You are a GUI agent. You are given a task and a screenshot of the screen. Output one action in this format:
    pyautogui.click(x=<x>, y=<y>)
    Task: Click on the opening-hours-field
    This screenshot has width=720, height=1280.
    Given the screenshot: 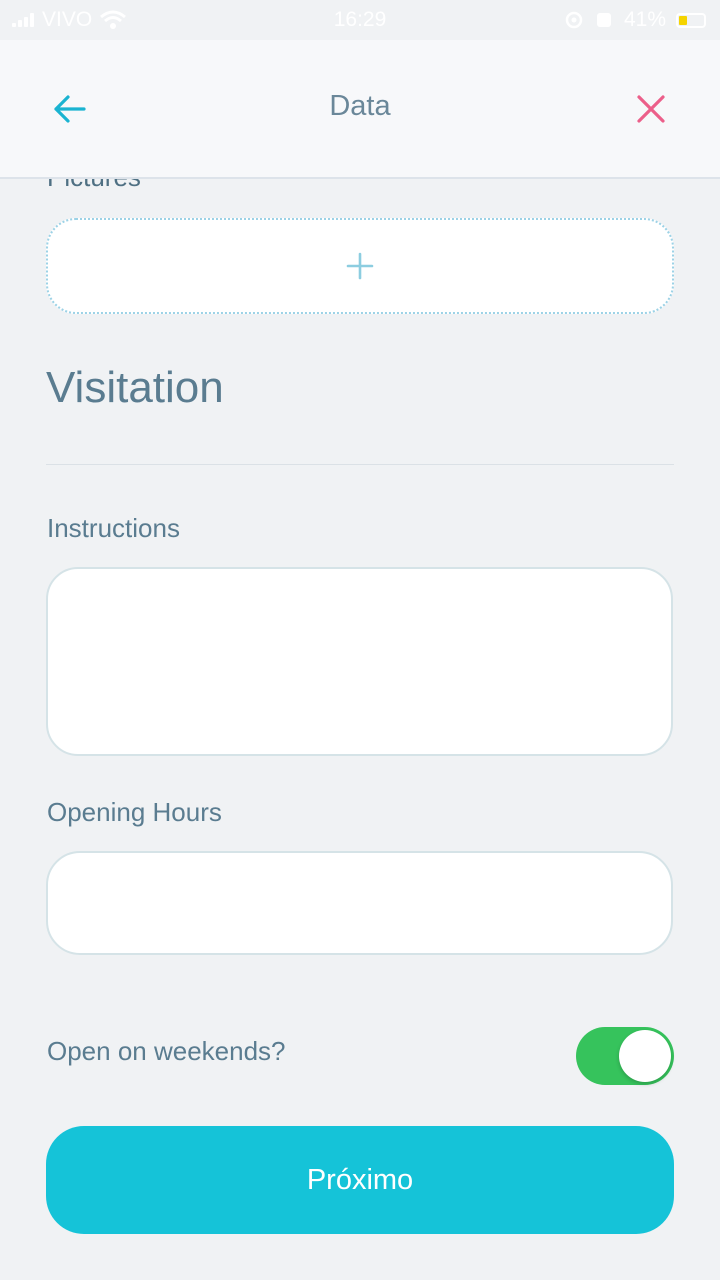 What is the action you would take?
    pyautogui.click(x=359, y=903)
    